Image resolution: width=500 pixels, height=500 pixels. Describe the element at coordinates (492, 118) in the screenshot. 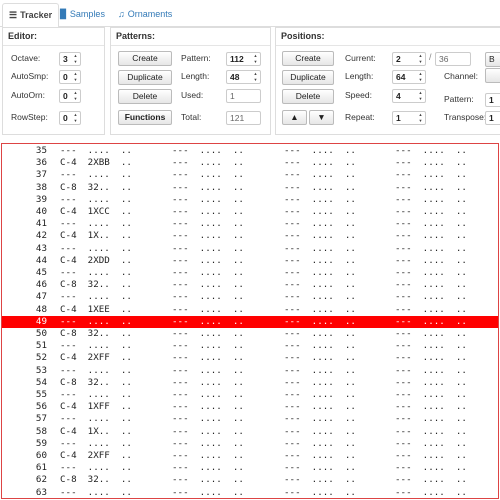

I see `transpose-stepper: 1` at that location.